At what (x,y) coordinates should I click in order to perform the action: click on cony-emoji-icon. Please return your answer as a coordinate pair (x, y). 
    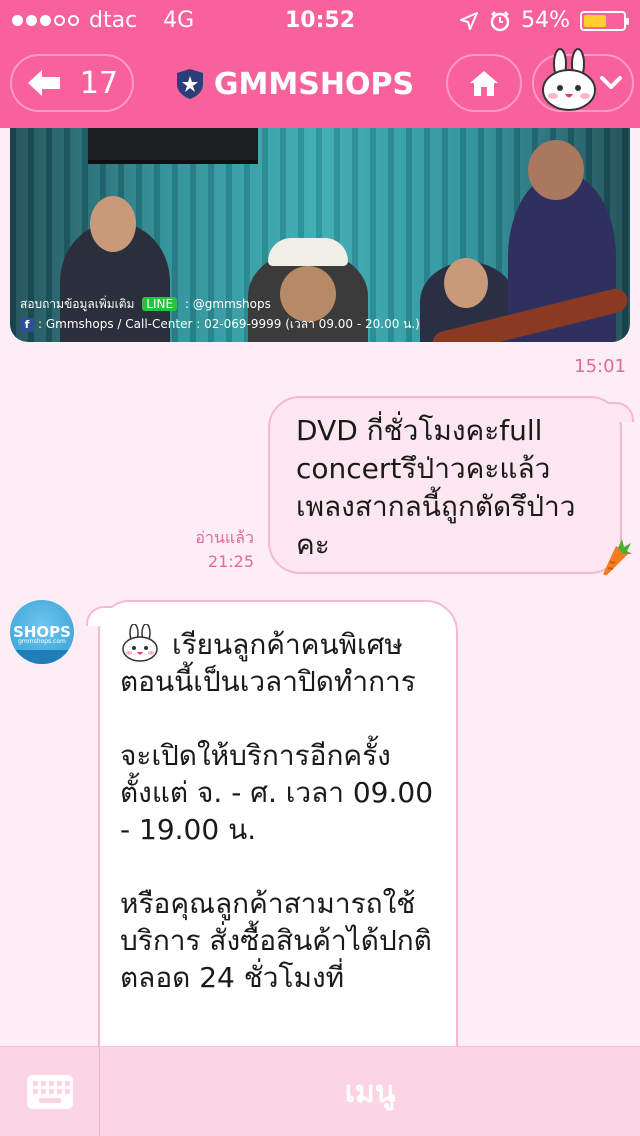
    Looking at the image, I should click on (140, 643).